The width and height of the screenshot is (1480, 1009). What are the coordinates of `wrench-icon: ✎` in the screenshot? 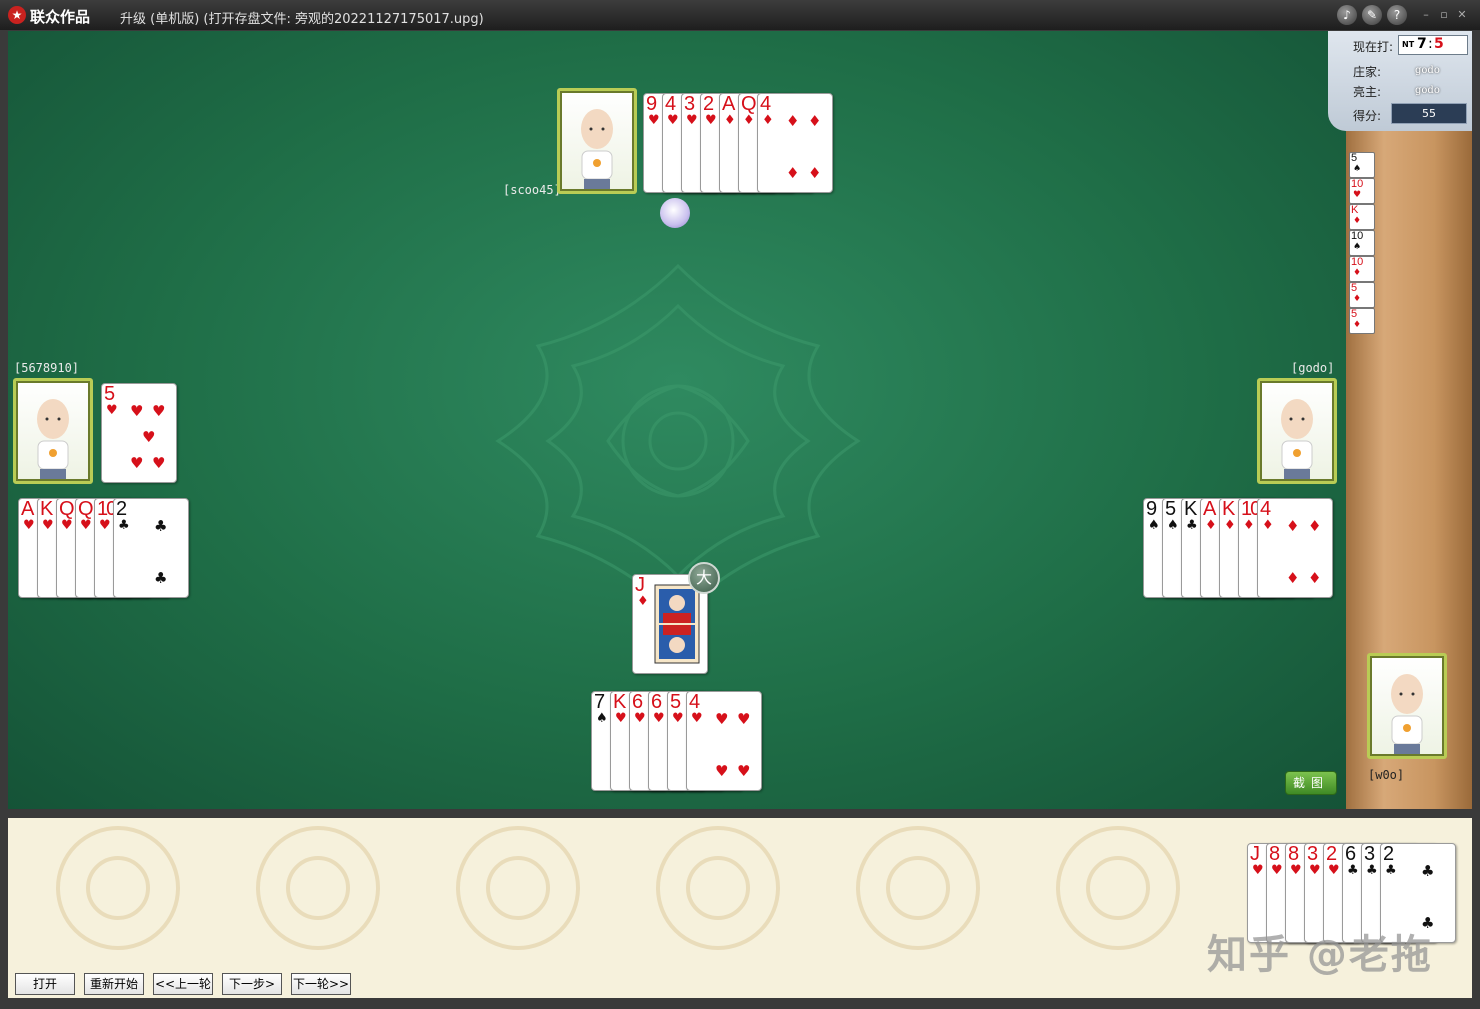 It's located at (1372, 15).